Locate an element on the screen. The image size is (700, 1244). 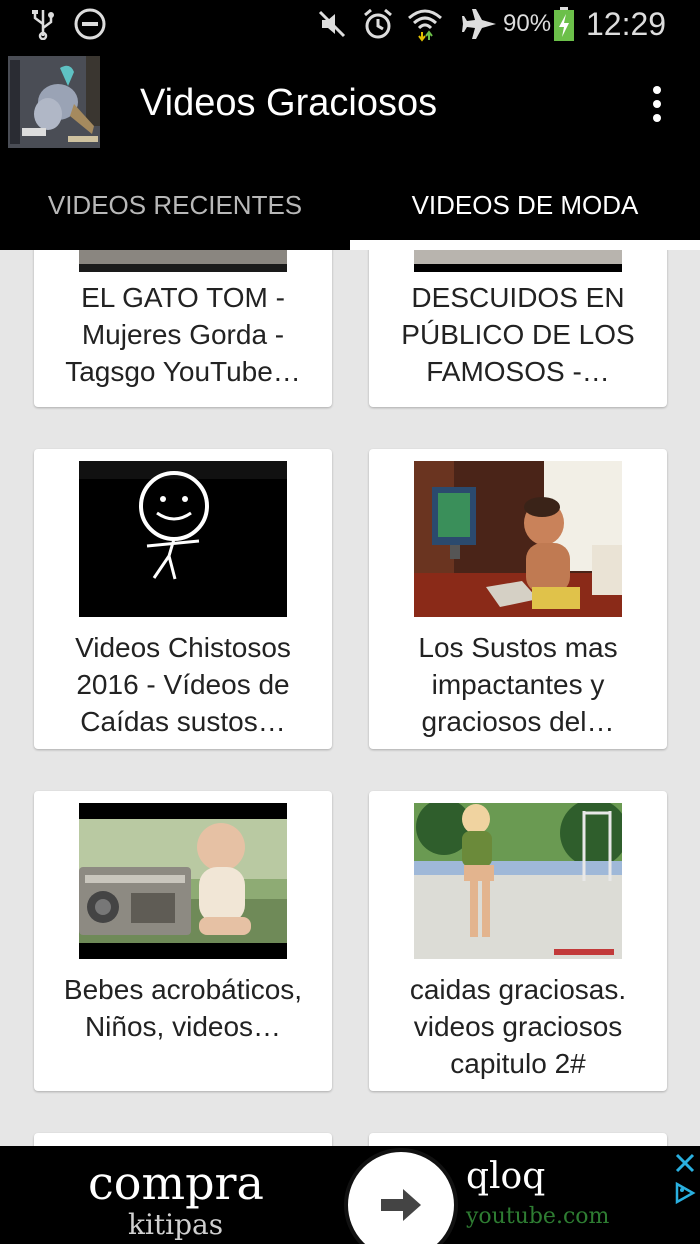
ad-advertiser: qloq is located at coordinates (506, 1176).